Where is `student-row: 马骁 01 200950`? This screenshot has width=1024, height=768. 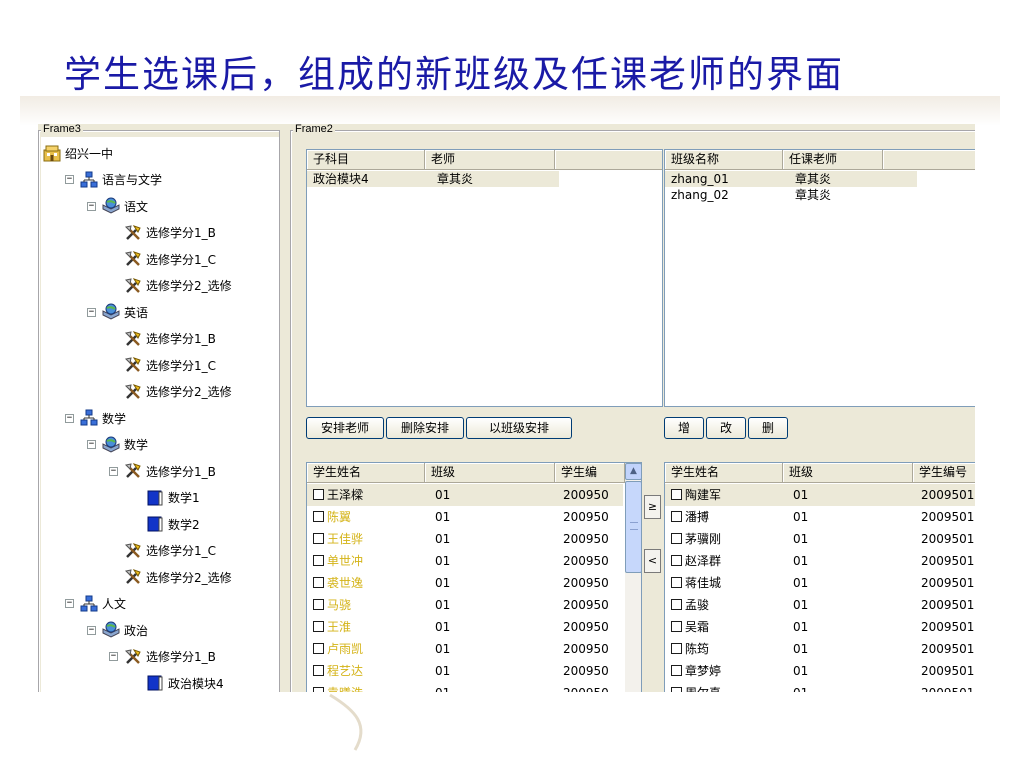
student-row: 马骁 01 200950 is located at coordinates (465, 605).